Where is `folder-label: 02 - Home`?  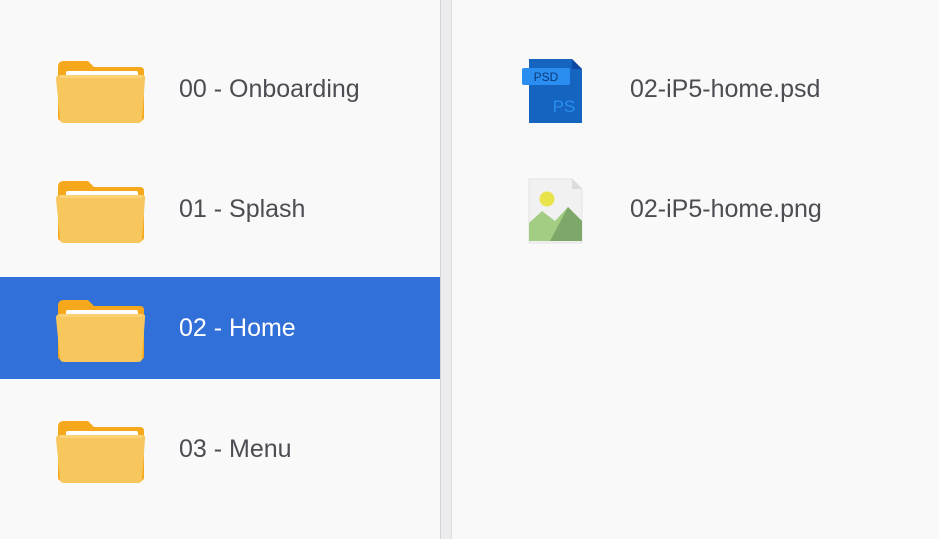 folder-label: 02 - Home is located at coordinates (237, 328).